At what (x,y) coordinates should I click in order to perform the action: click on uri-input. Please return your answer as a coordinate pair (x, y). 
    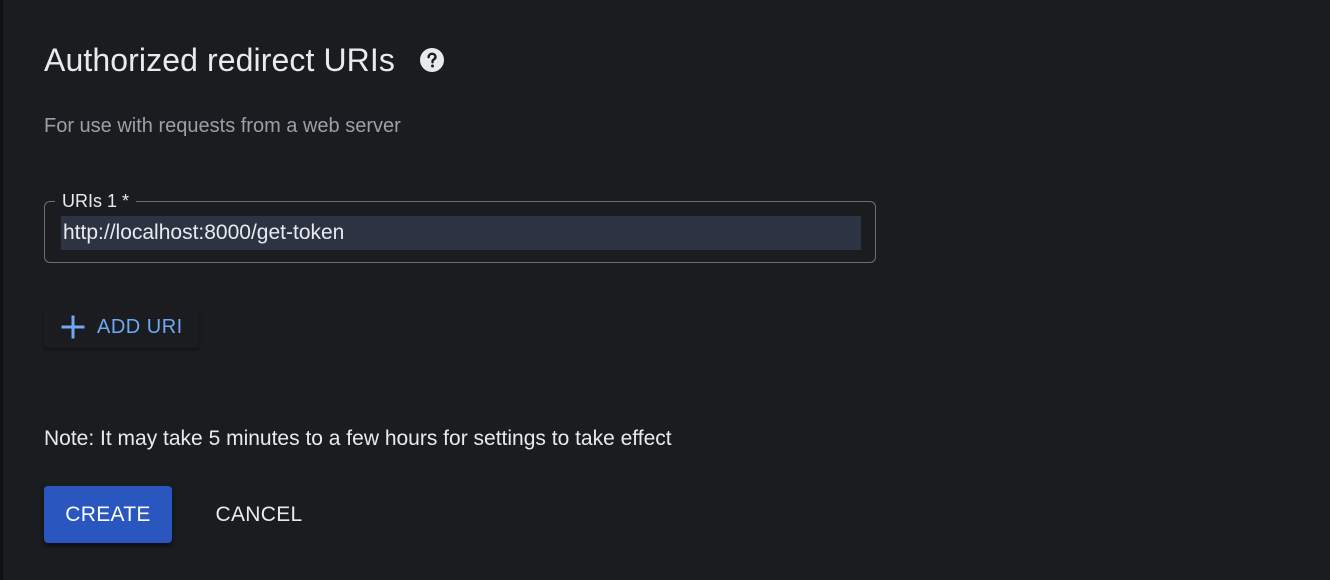
    Looking at the image, I should click on (461, 233).